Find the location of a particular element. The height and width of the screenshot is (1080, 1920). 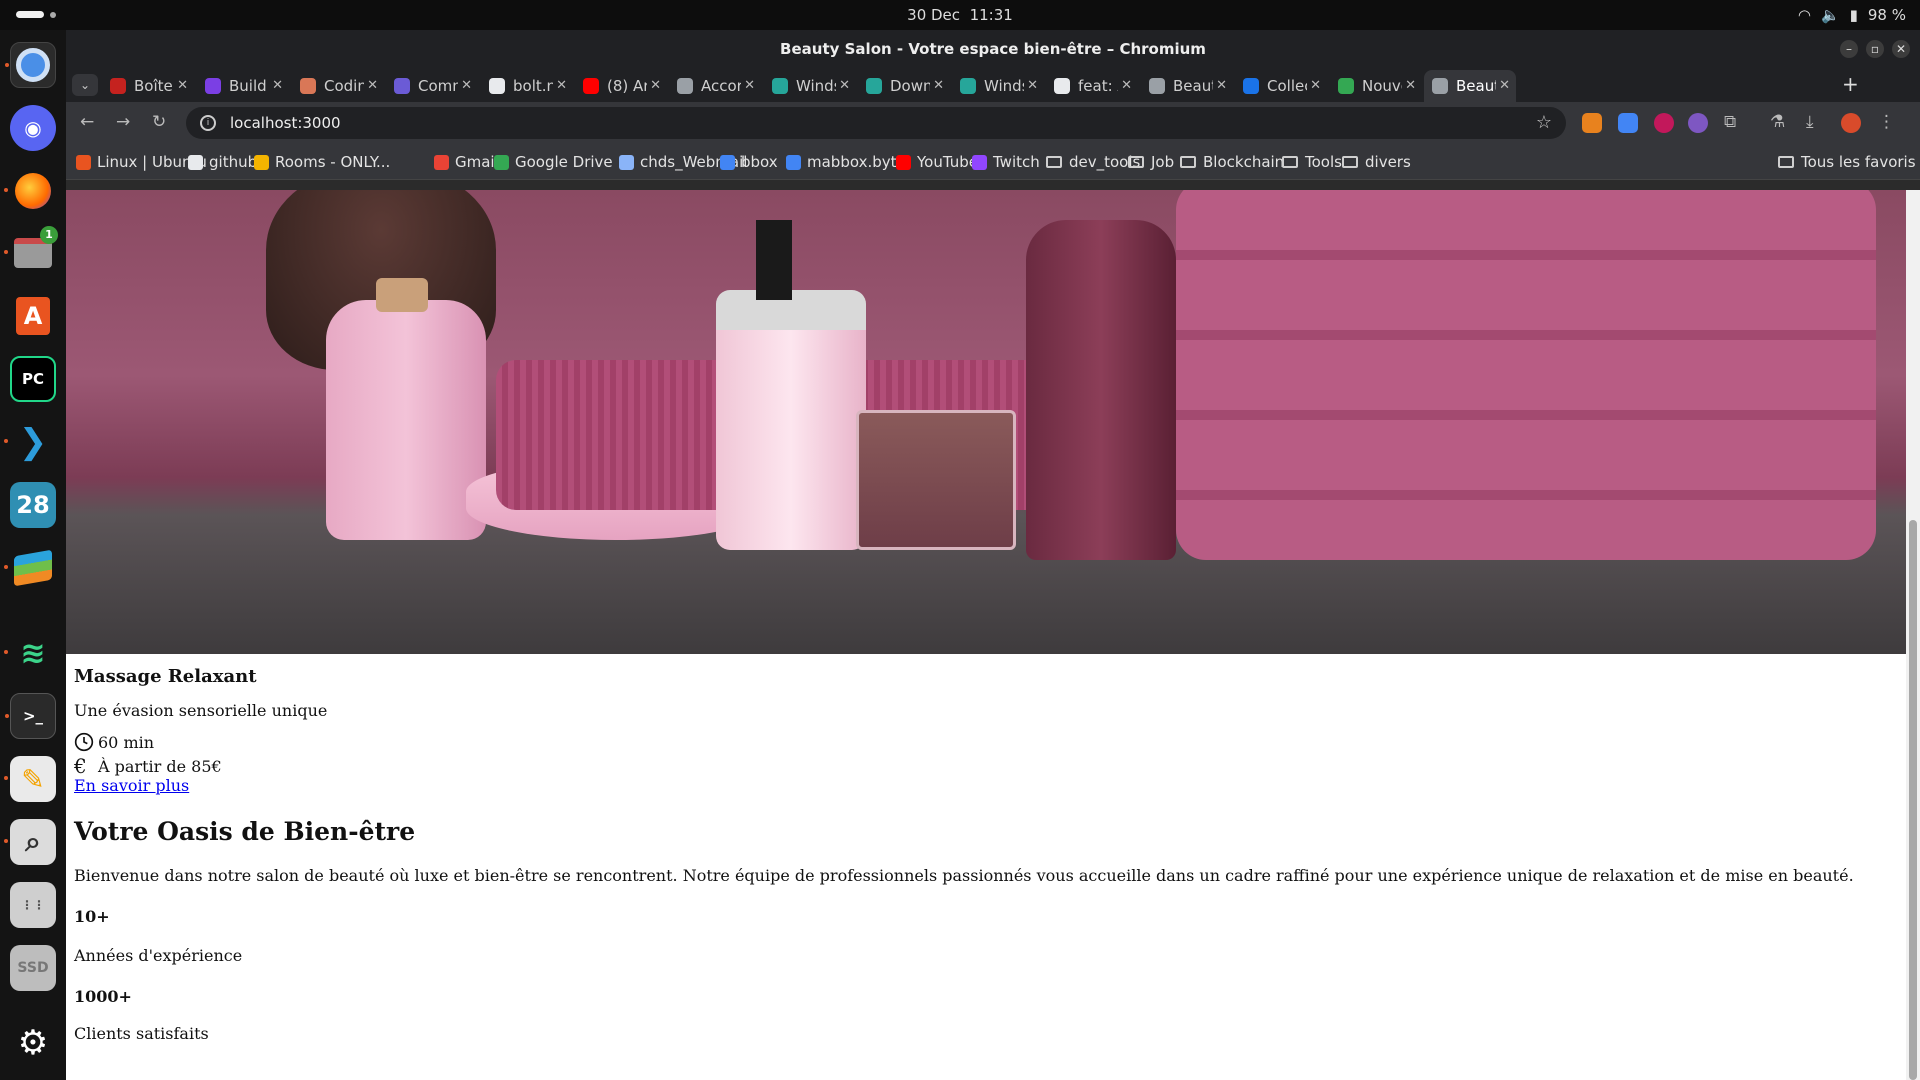

purple-extension-icon is located at coordinates (1698, 123).